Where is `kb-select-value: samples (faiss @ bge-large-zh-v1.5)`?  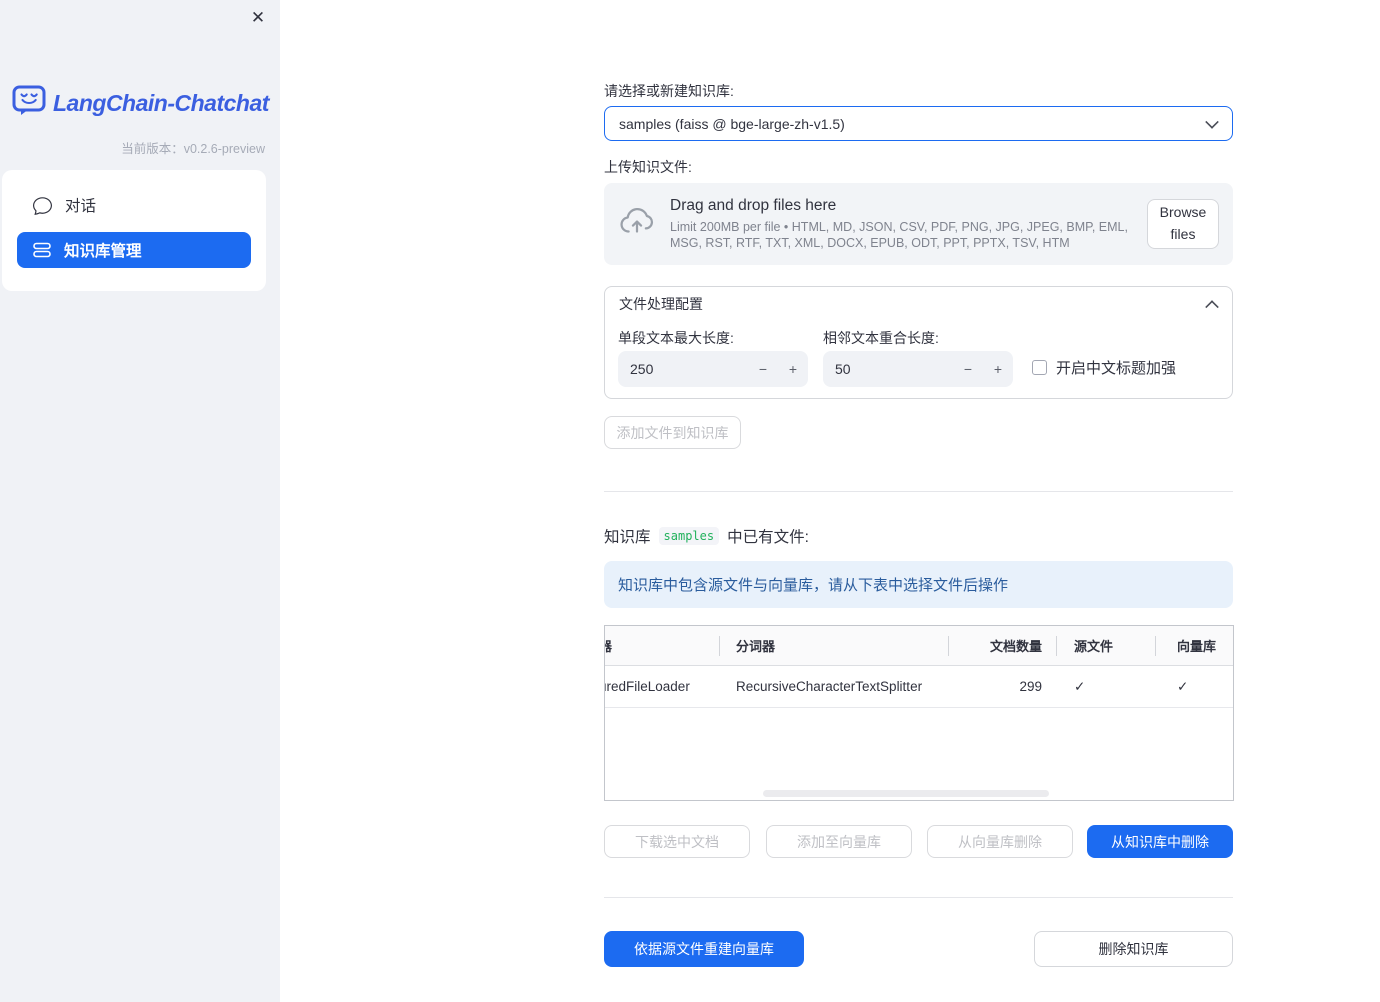
kb-select-value: samples (faiss @ bge-large-zh-v1.5) is located at coordinates (732, 123).